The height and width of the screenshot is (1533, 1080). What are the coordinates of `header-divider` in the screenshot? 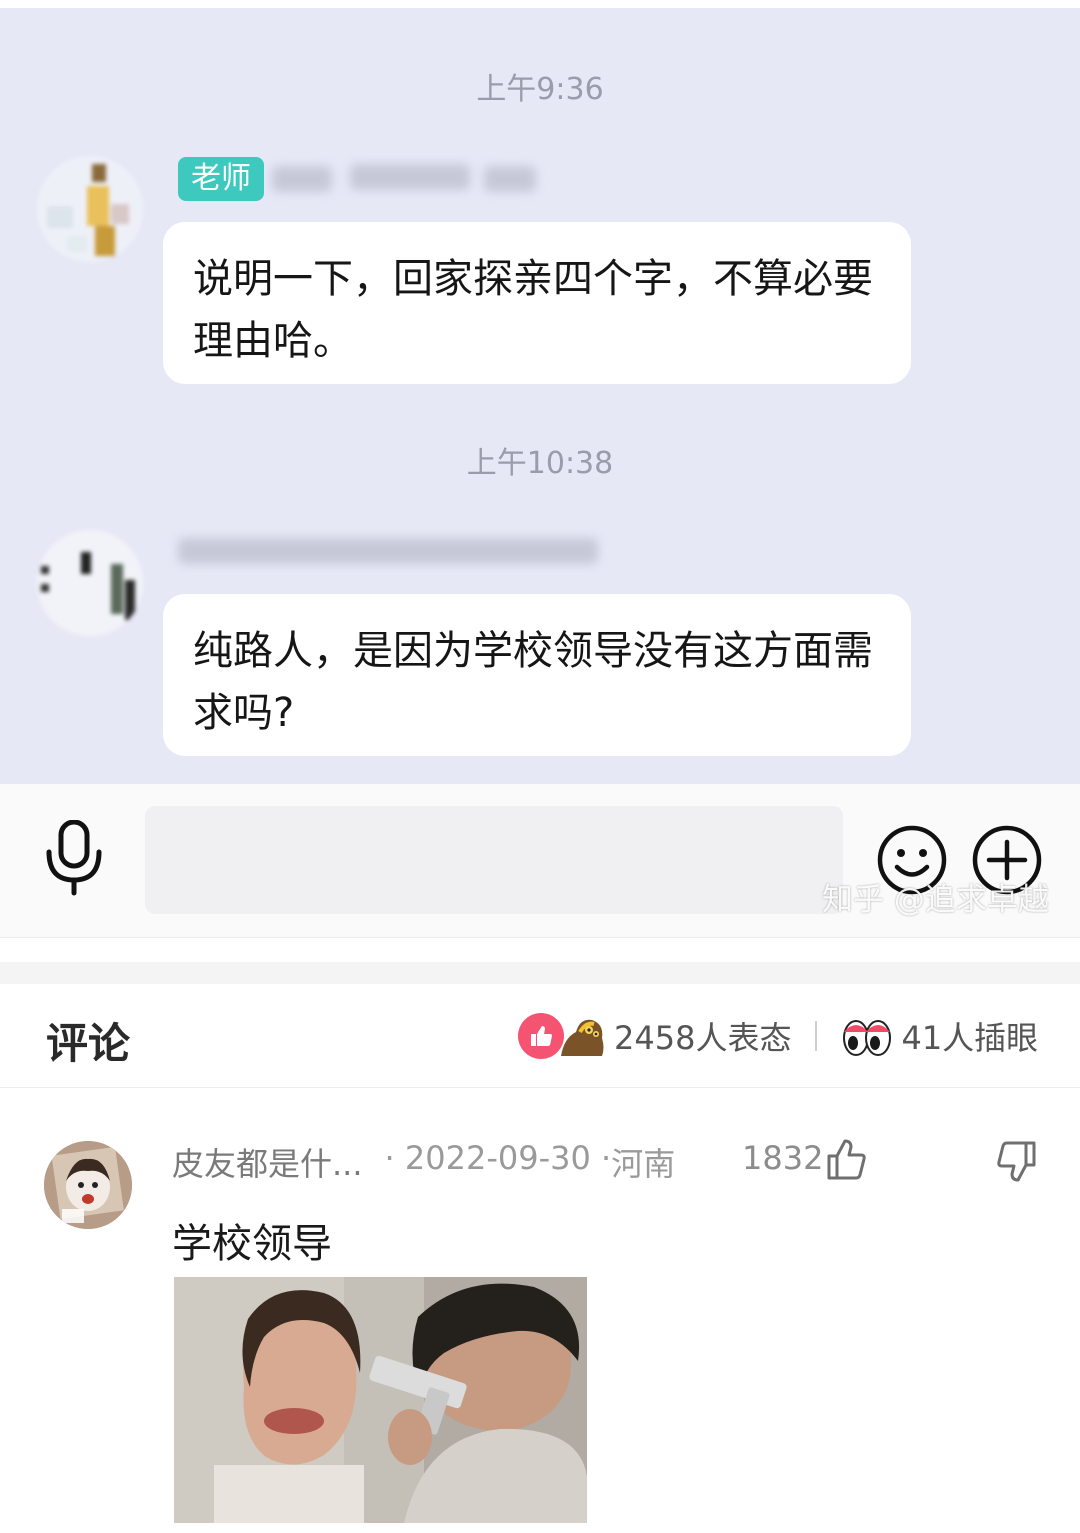 It's located at (540, 1087).